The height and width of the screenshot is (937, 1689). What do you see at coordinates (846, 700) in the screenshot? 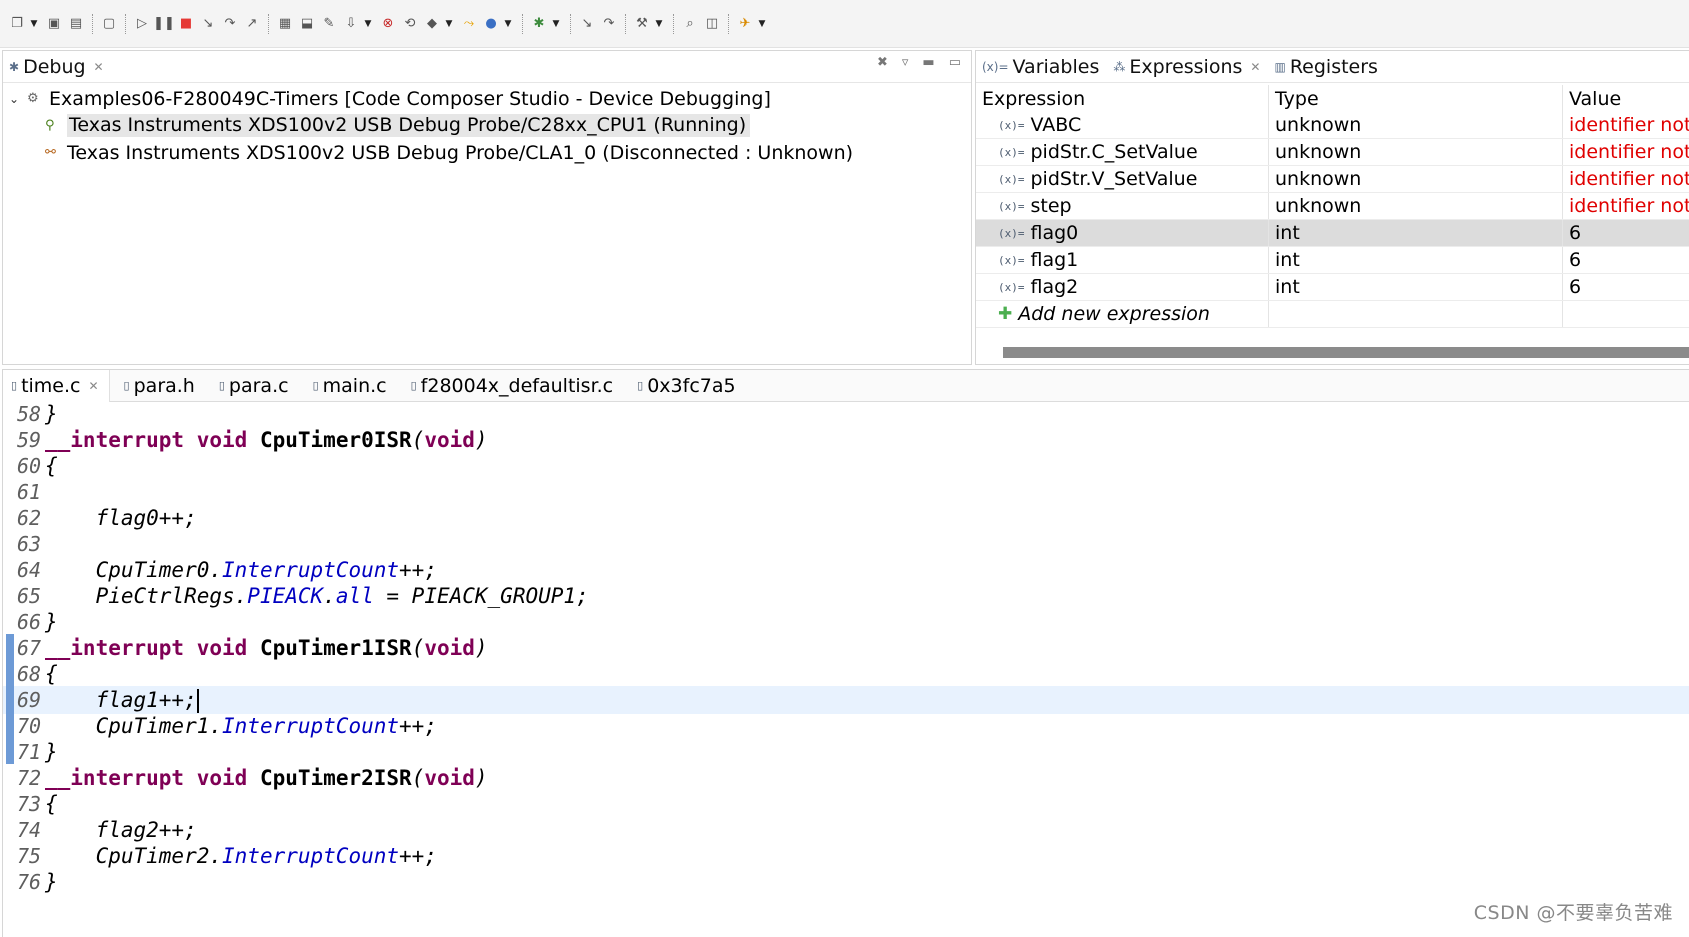
I see `code-line: 69 flag1++;` at bounding box center [846, 700].